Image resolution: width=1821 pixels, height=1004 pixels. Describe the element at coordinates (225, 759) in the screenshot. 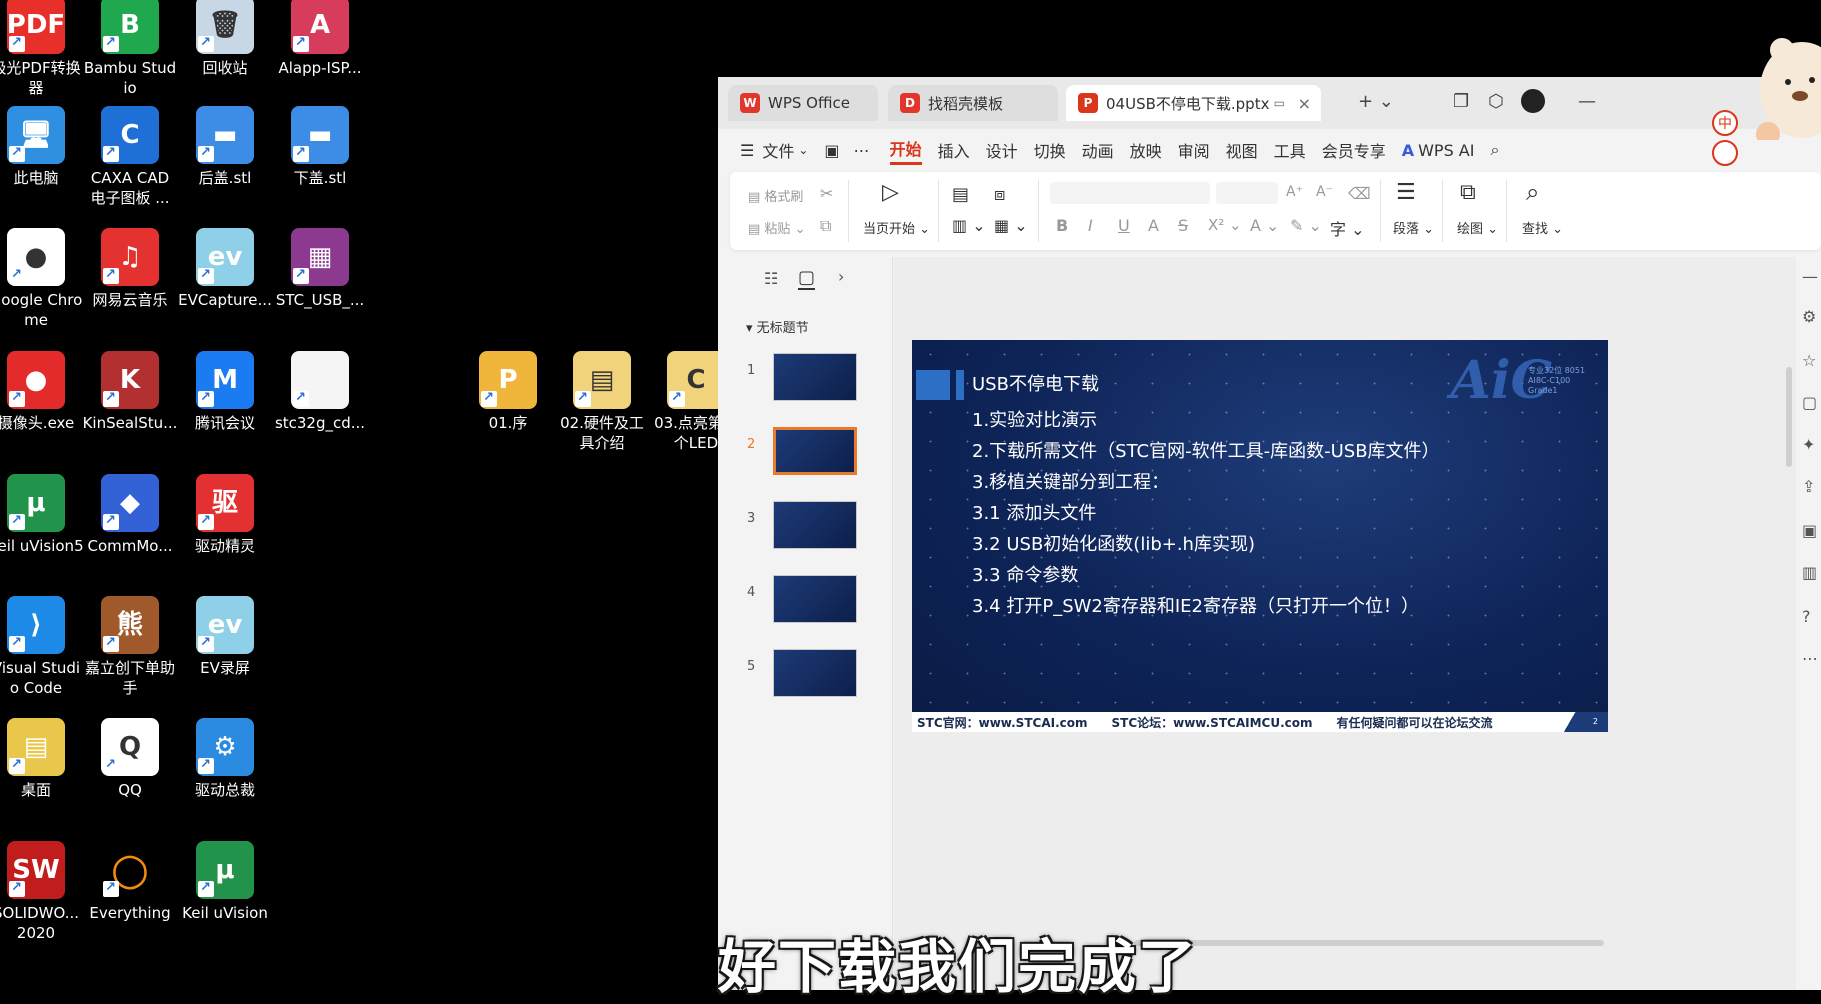

I see `desktop-icon: ⚙ 驱动总裁` at that location.